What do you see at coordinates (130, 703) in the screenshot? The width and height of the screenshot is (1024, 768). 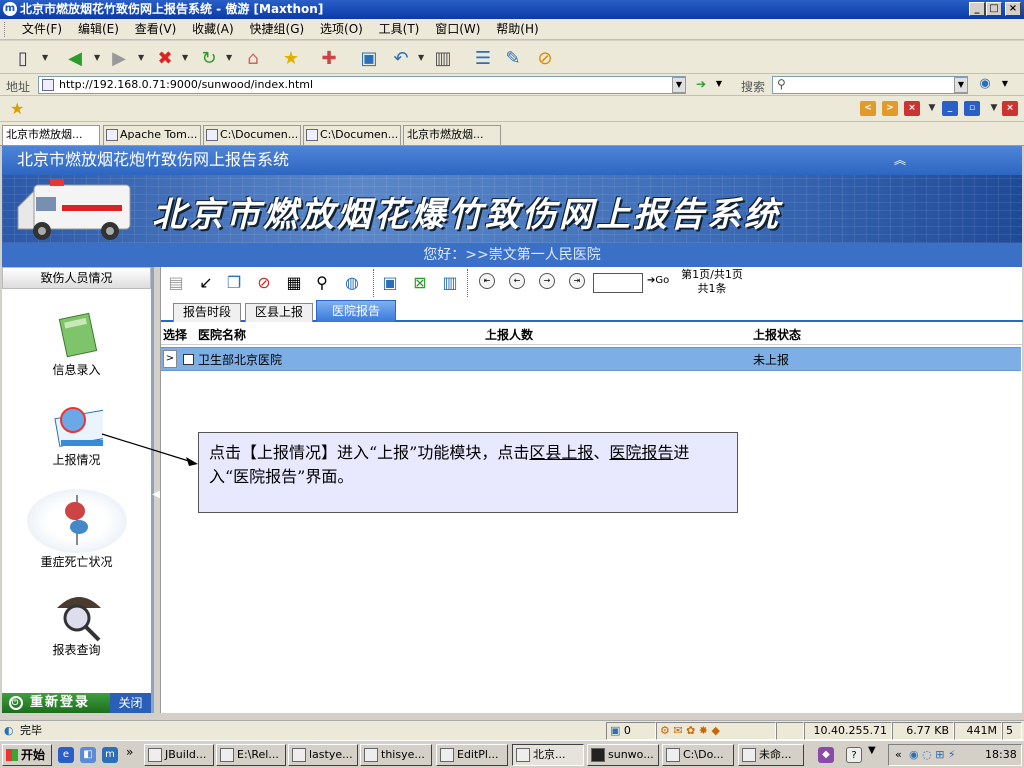 I see `close-nav-button: 关闭` at bounding box center [130, 703].